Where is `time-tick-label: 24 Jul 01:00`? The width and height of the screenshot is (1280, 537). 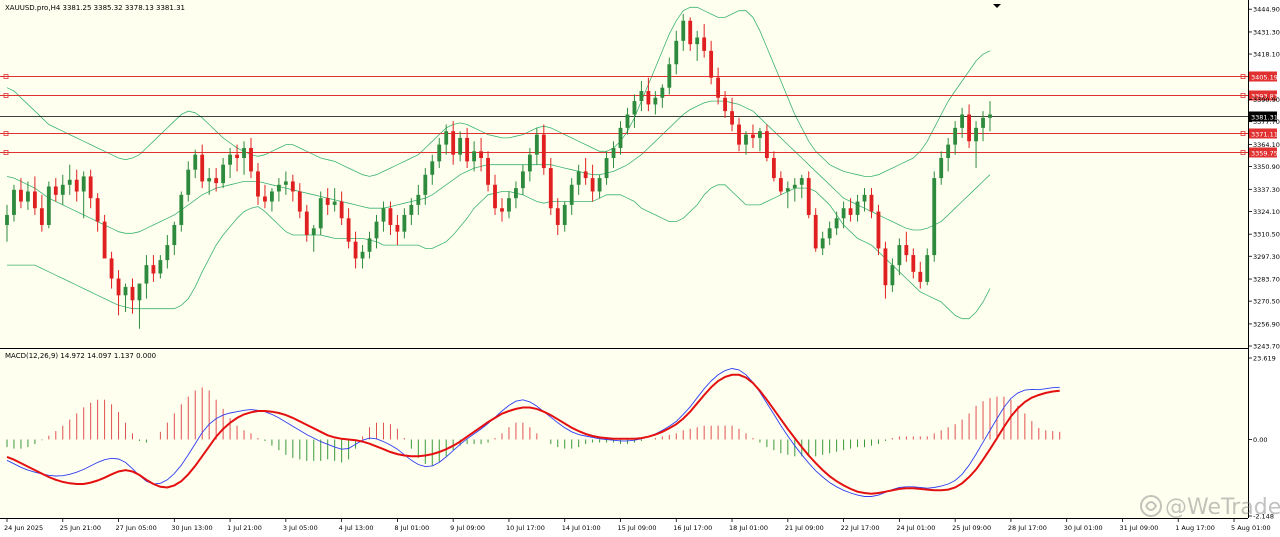
time-tick-label: 24 Jul 01:00 is located at coordinates (915, 528).